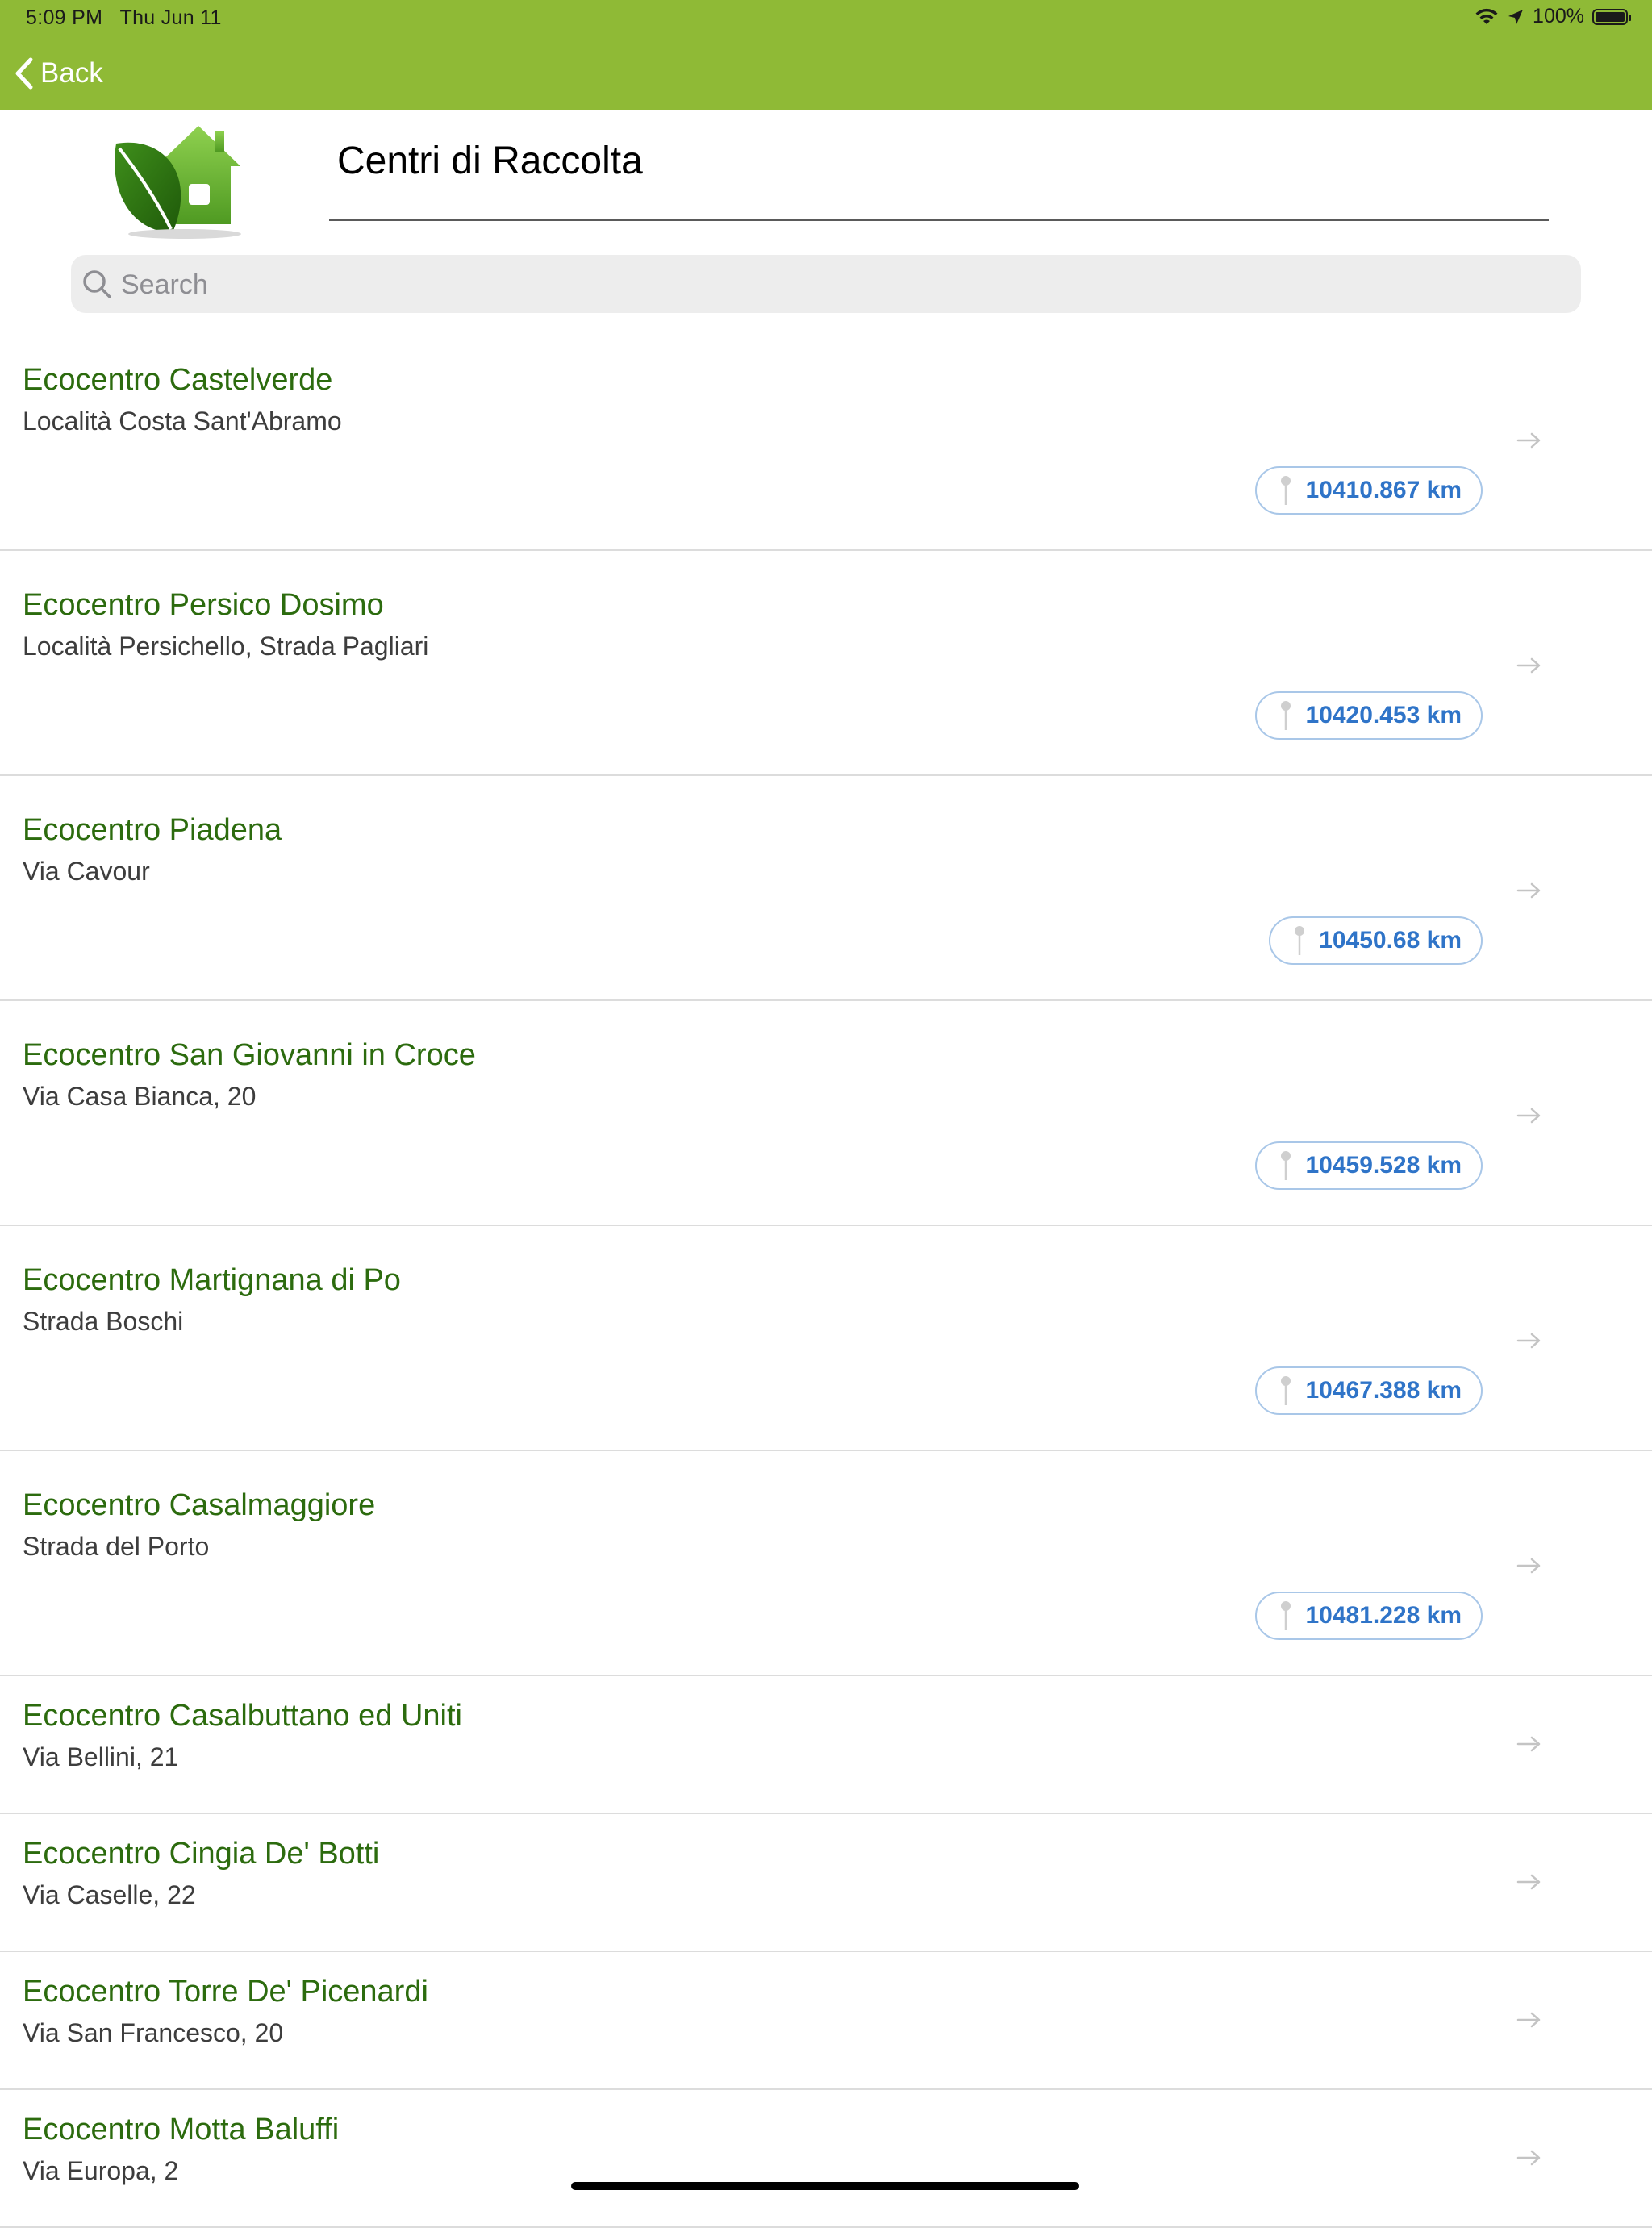 The width and height of the screenshot is (1652, 2228). Describe the element at coordinates (826, 55) in the screenshot. I see `navigation-bar: 5:09 PM Thu Jun 11 100% Back` at that location.